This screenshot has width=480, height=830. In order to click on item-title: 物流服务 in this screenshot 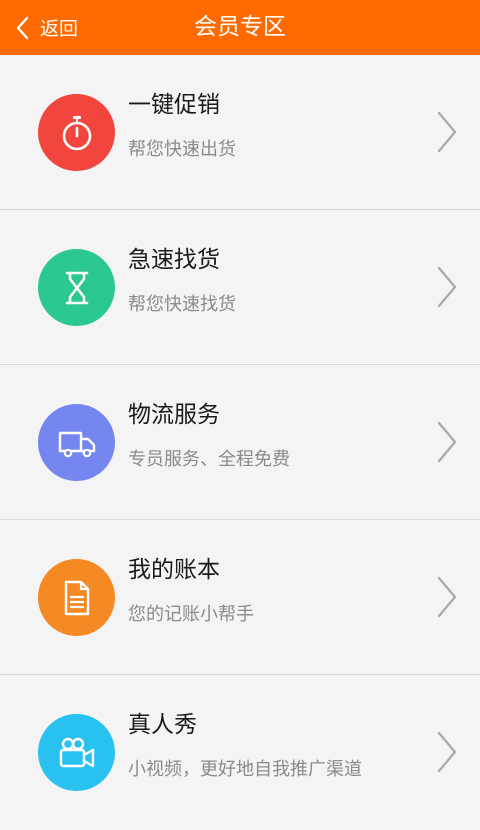, I will do `click(174, 415)`.